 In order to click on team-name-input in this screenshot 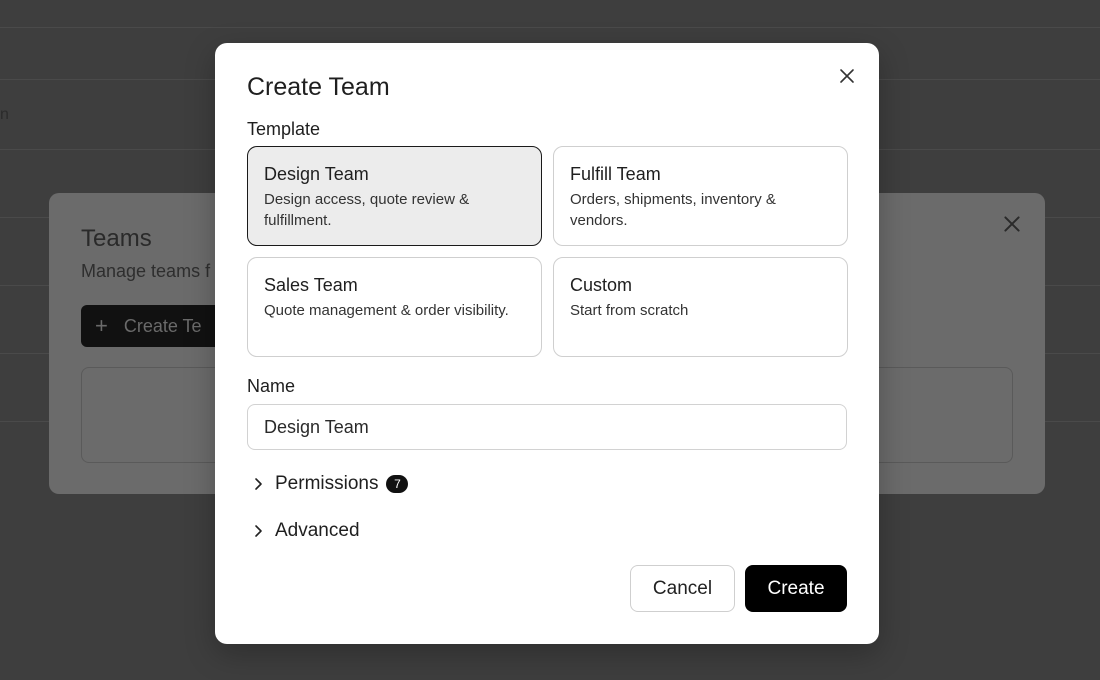, I will do `click(547, 427)`.